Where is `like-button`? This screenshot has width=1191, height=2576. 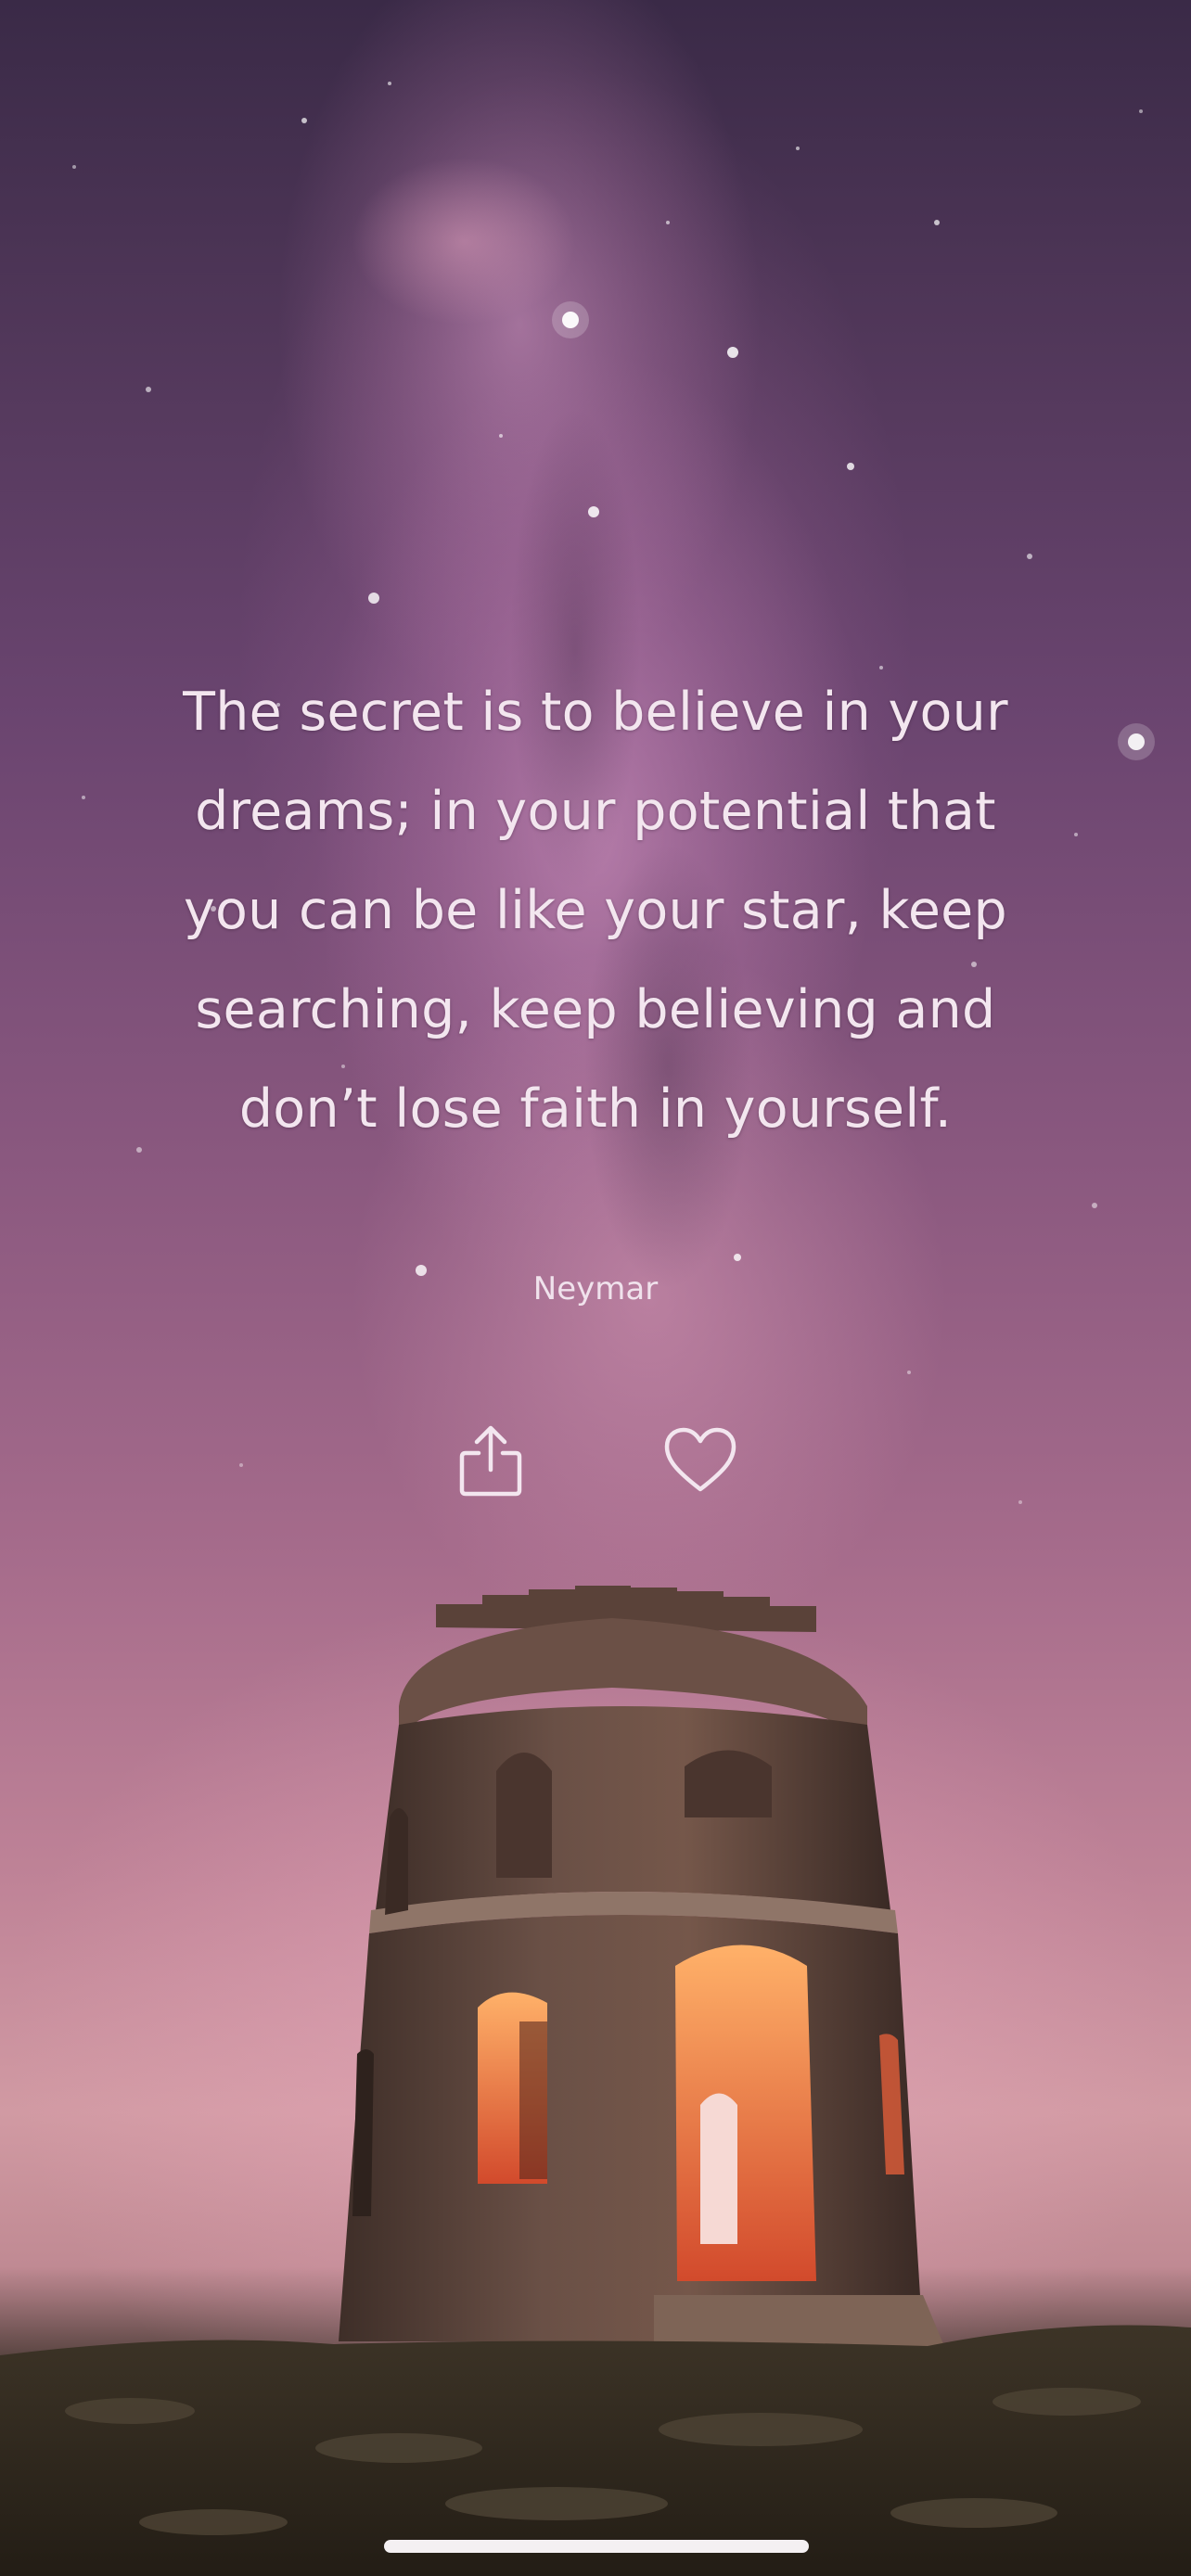
like-button is located at coordinates (701, 1460).